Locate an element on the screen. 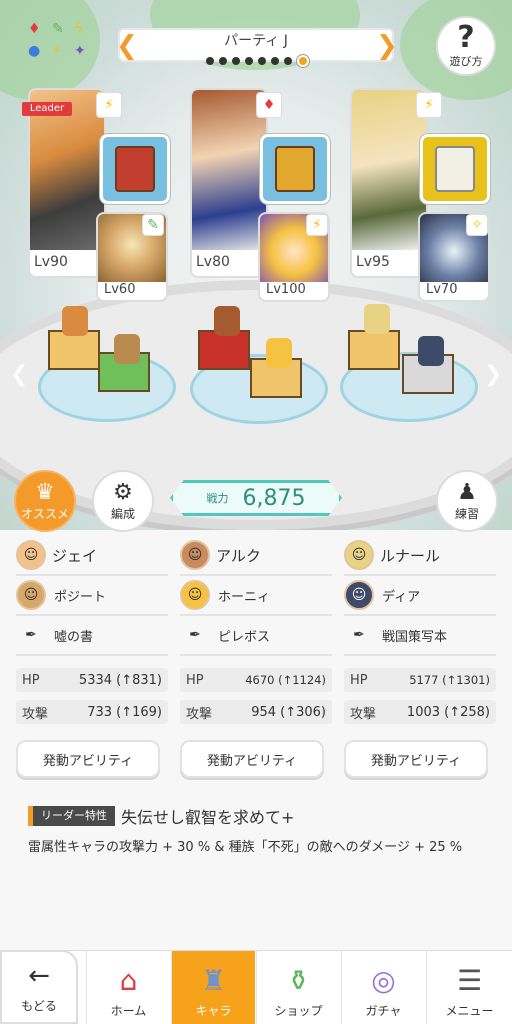 The image size is (512, 1024). item-row: ✒ 嘘の書 is located at coordinates (92, 636).